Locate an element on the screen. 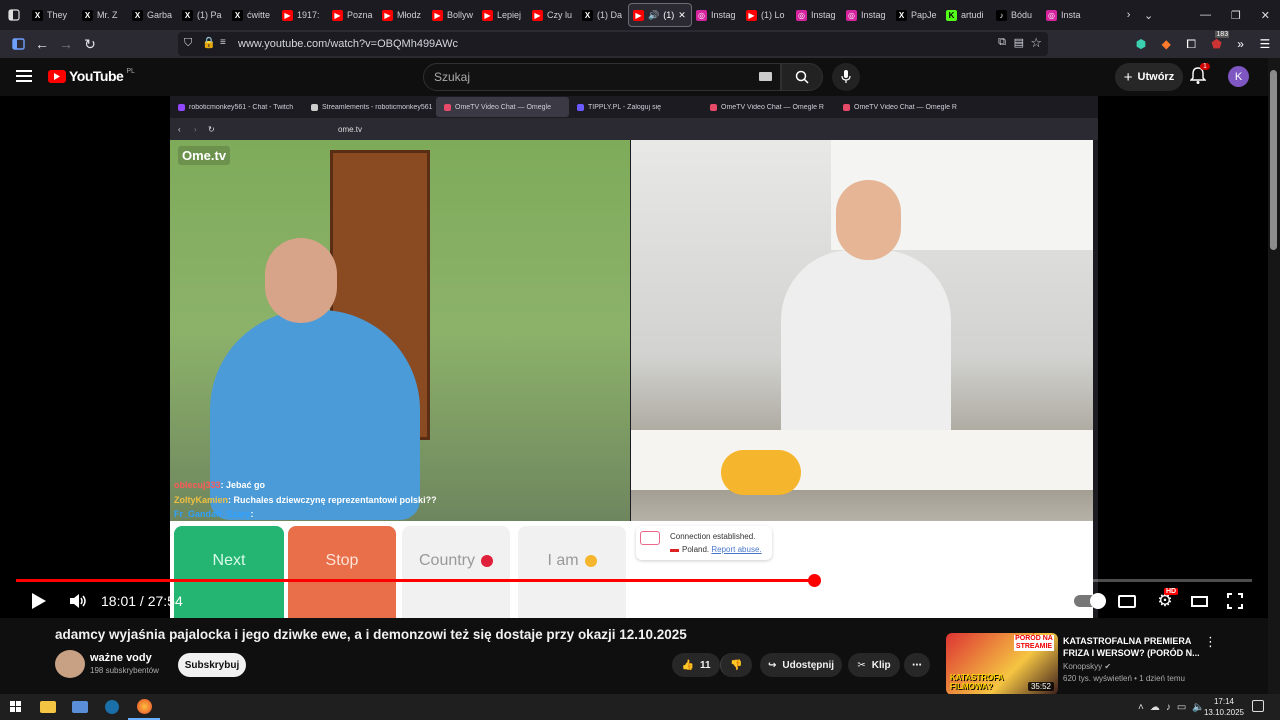  scroll-tabs-right-icon: › is located at coordinates (1129, 15).